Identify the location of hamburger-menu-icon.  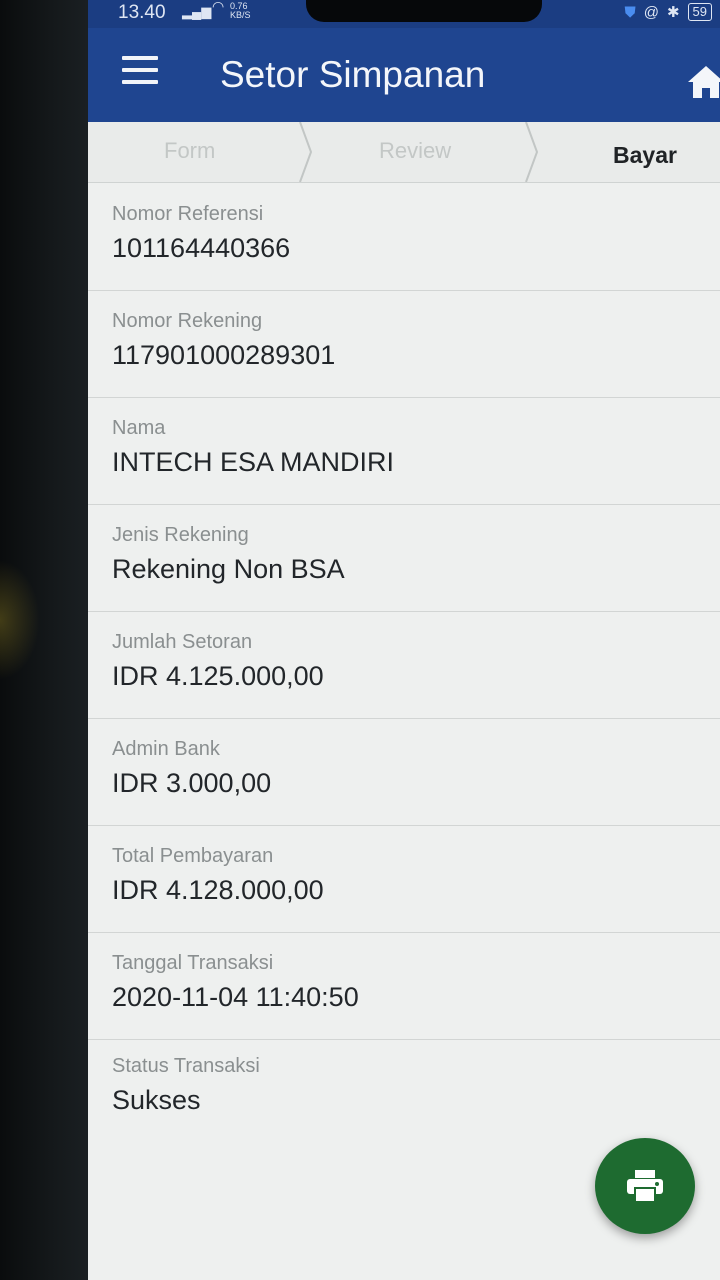
(140, 71).